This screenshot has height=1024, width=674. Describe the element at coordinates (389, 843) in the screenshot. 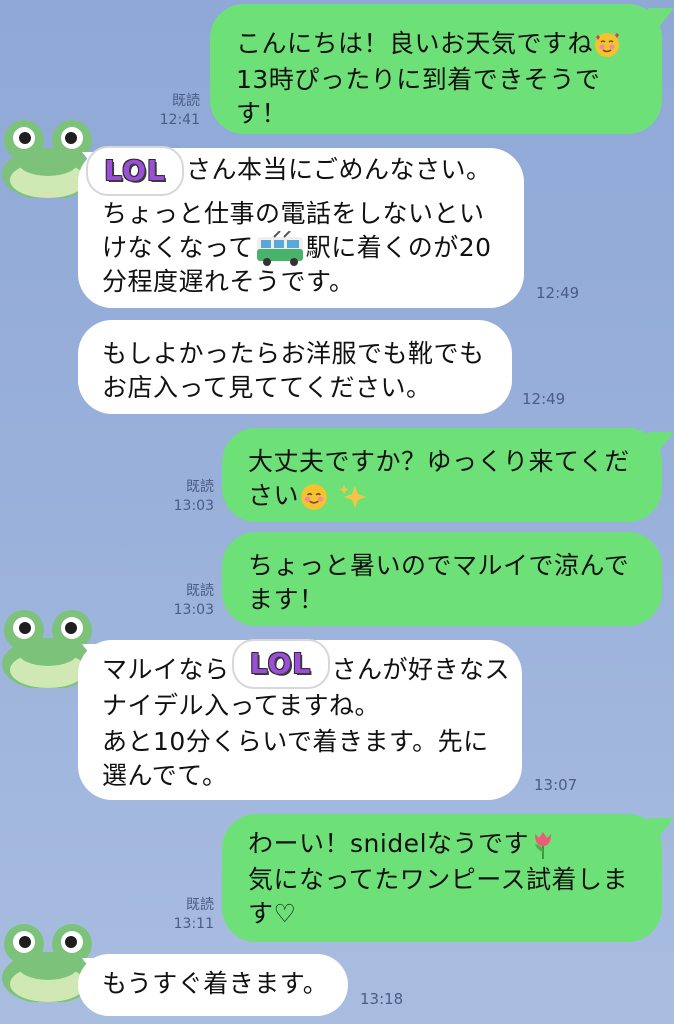

I see `message-text: わーい！snidelなうです` at that location.